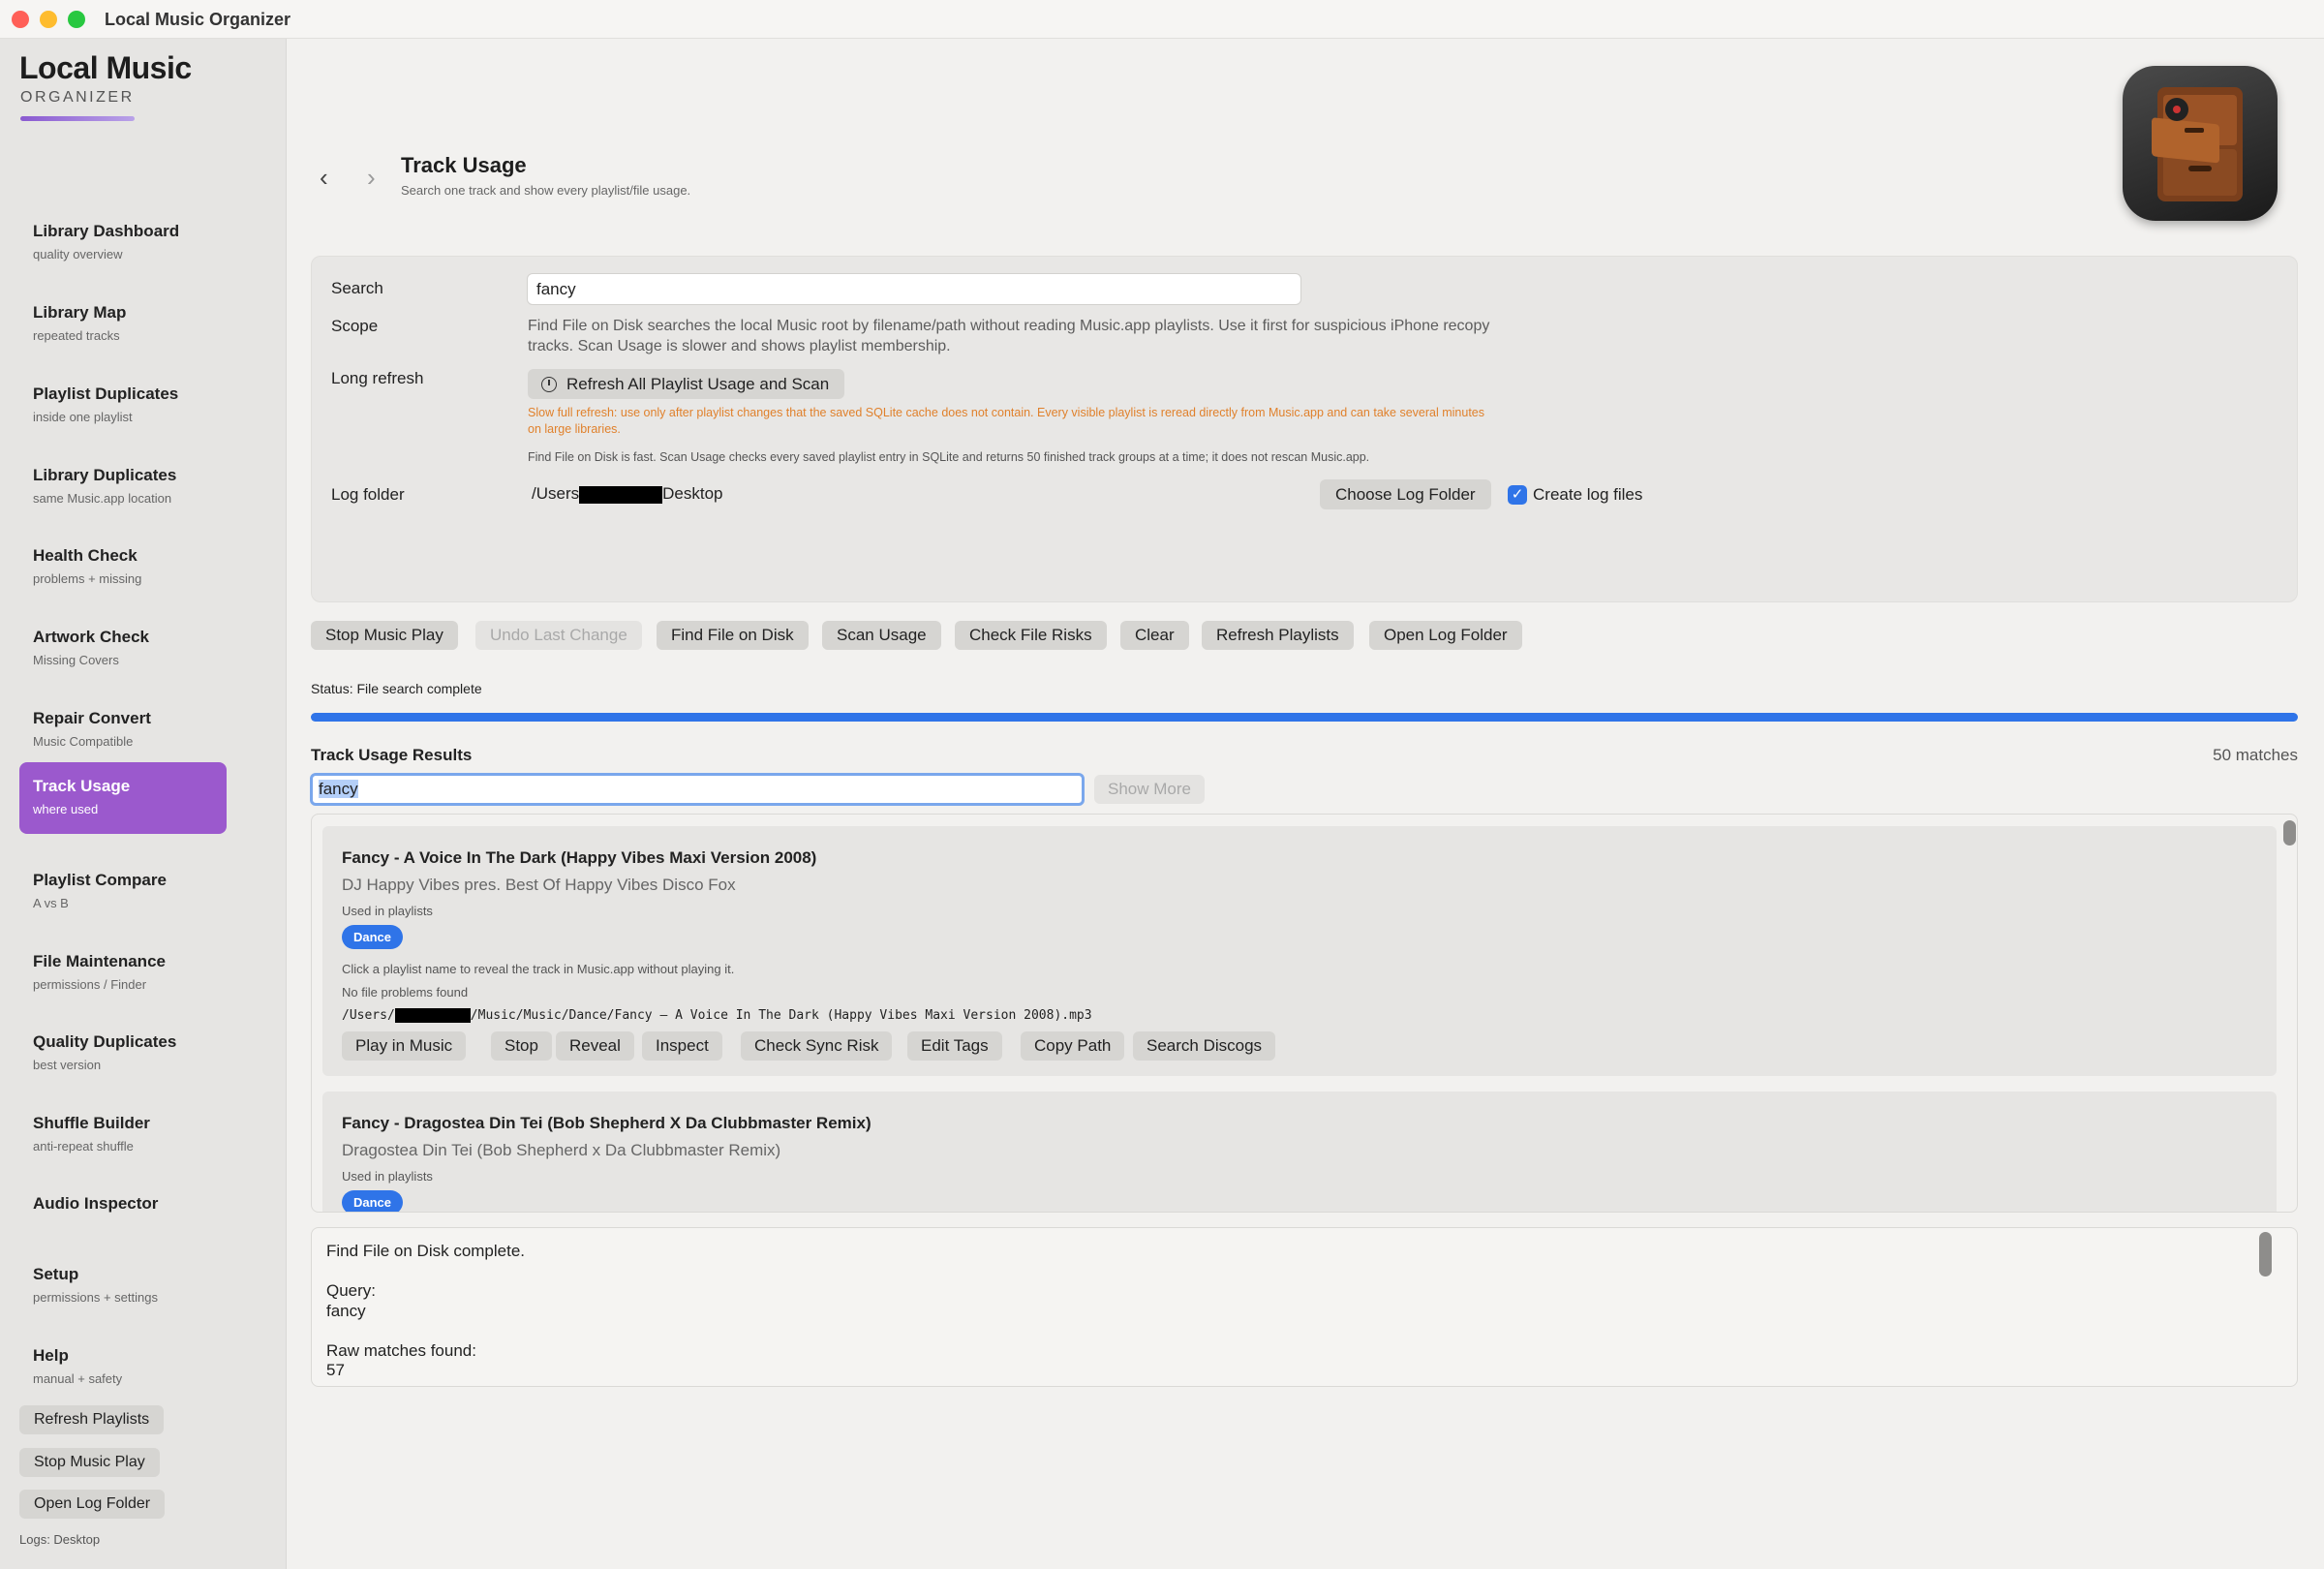 Image resolution: width=2324 pixels, height=1569 pixels. Describe the element at coordinates (595, 1046) in the screenshot. I see `reveal-button: Reveal` at that location.